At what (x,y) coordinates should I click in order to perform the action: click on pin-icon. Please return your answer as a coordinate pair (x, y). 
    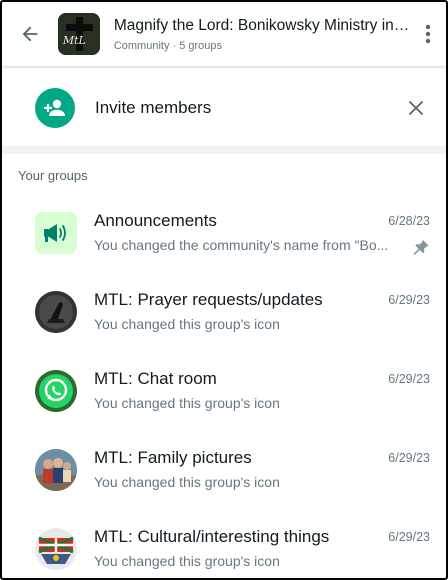
    Looking at the image, I should click on (421, 247).